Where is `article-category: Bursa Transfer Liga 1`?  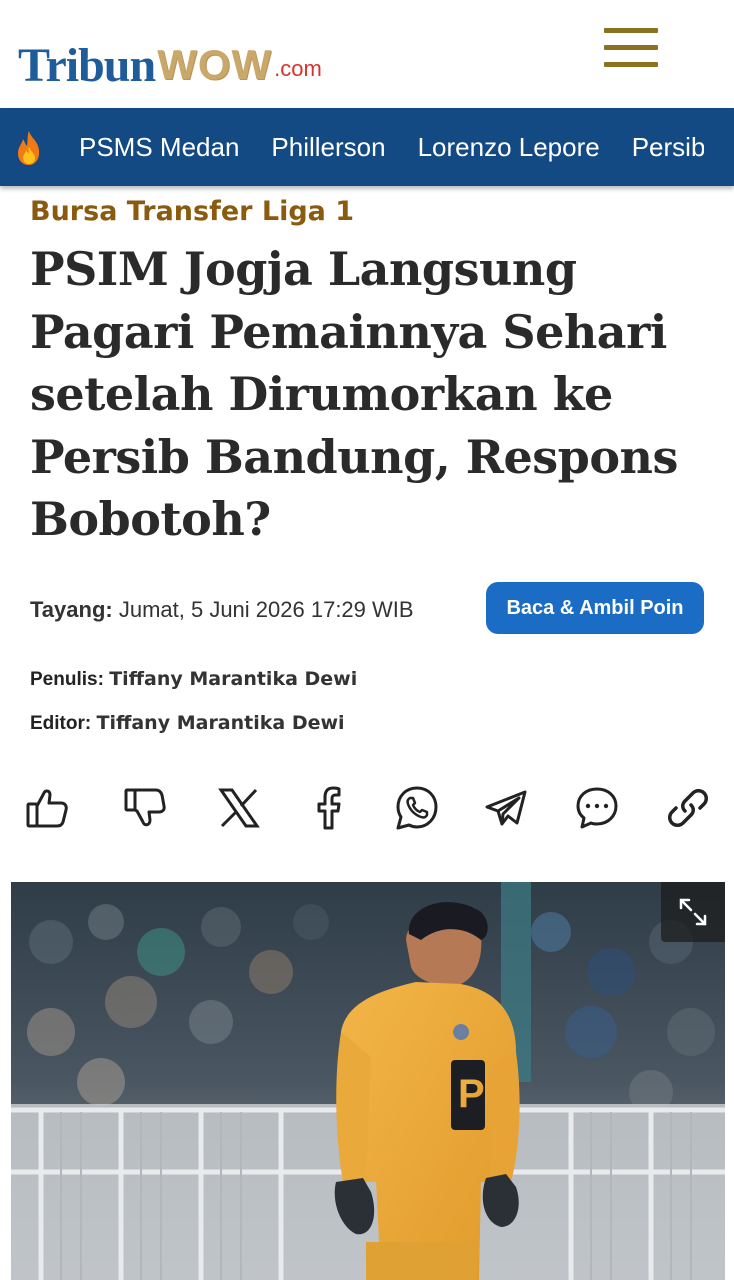 article-category: Bursa Transfer Liga 1 is located at coordinates (192, 211).